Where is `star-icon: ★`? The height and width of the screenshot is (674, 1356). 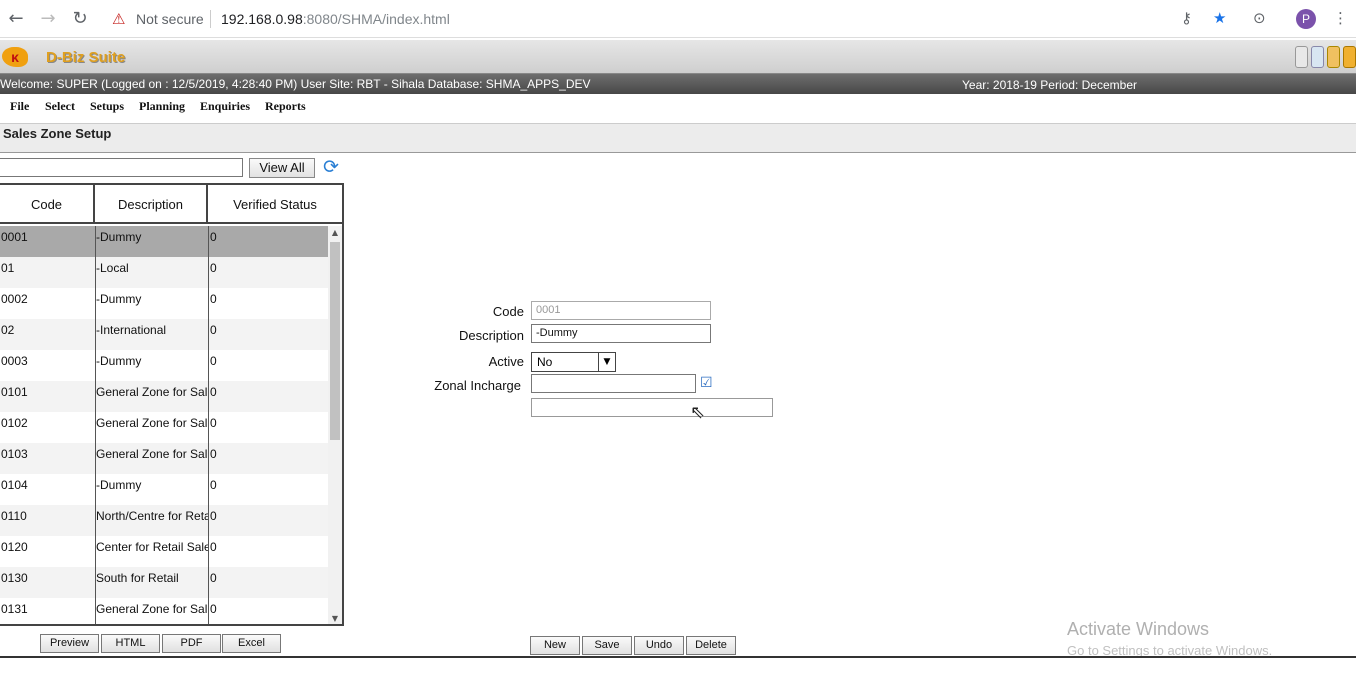
star-icon: ★ is located at coordinates (1219, 18).